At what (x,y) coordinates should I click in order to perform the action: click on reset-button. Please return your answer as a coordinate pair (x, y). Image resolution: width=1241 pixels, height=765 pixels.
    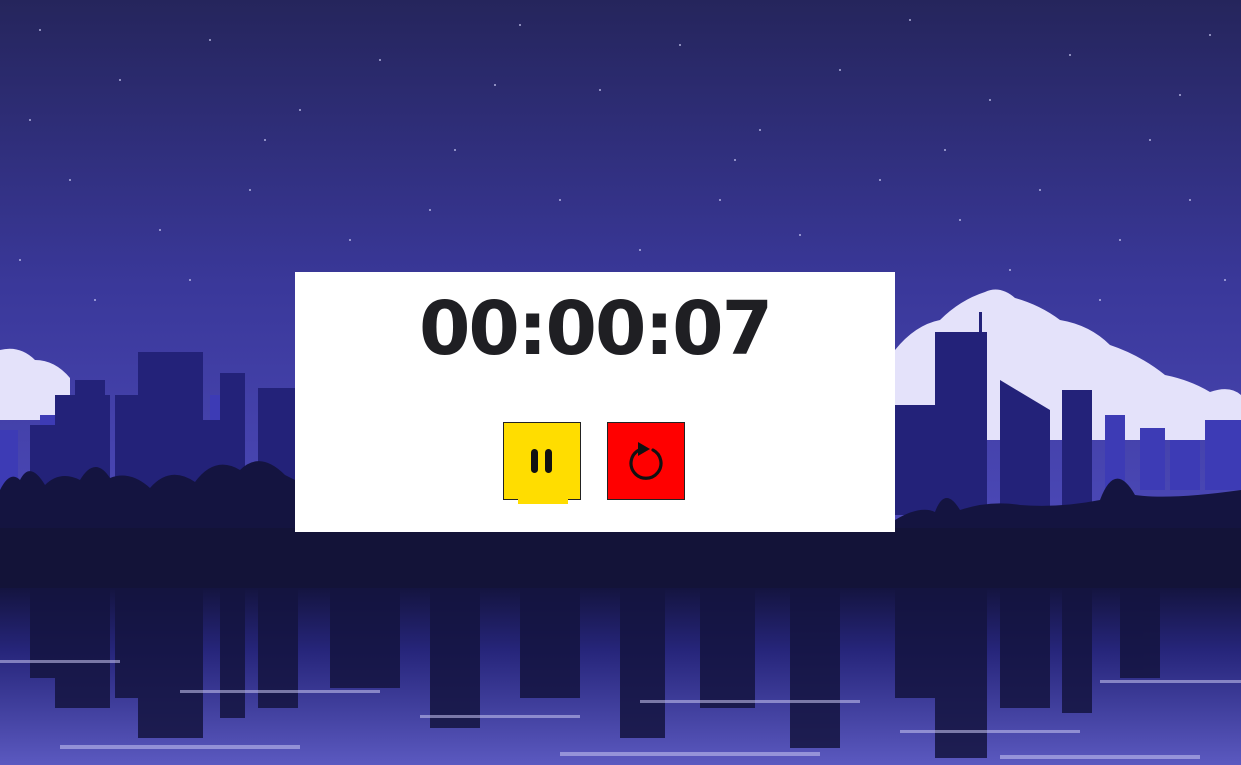
    Looking at the image, I should click on (646, 461).